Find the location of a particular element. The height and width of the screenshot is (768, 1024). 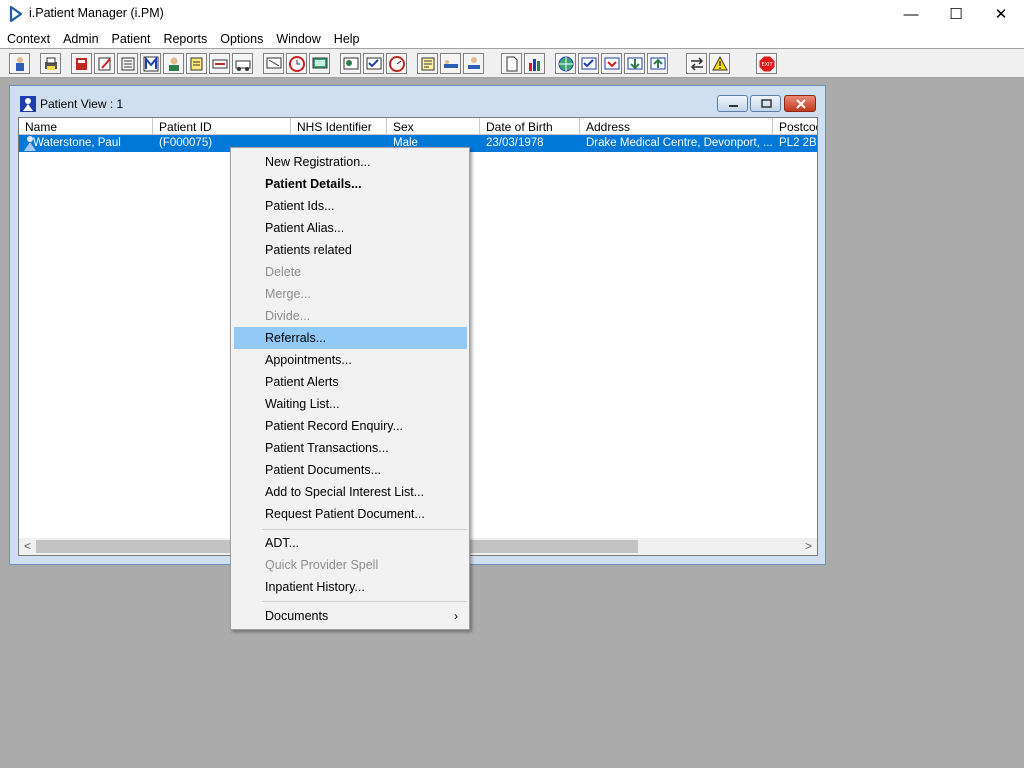

menu-separator is located at coordinates (364, 529).